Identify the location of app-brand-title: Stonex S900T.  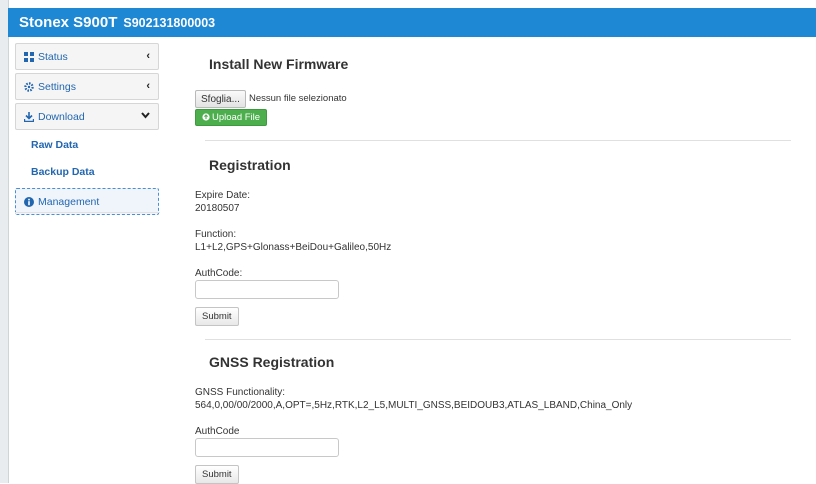
(68, 22).